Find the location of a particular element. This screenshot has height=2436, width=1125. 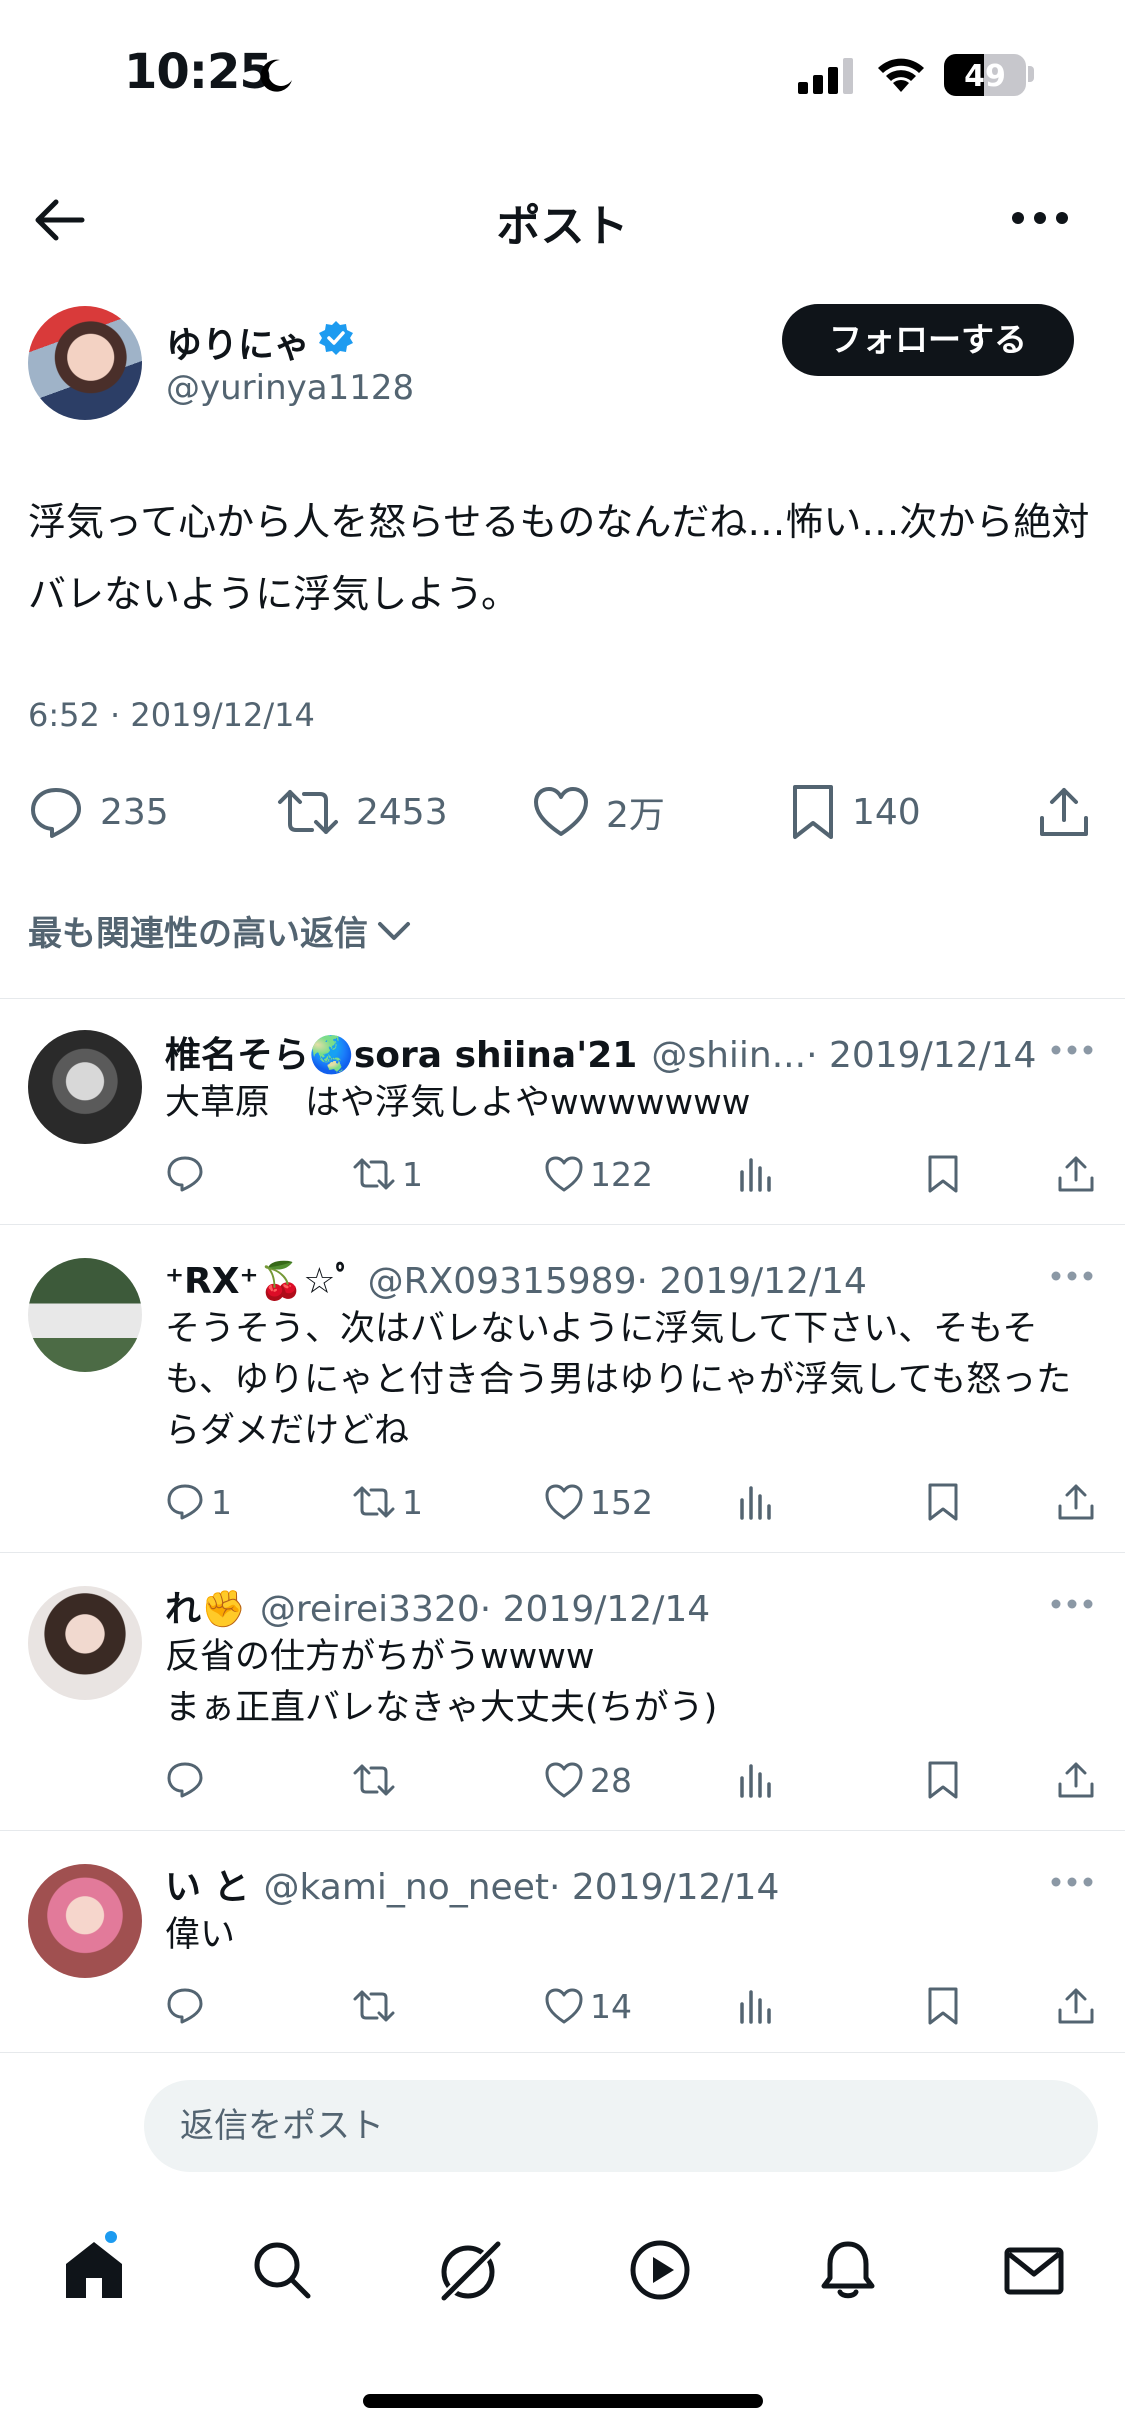

bookmark-count: 140 is located at coordinates (886, 812).